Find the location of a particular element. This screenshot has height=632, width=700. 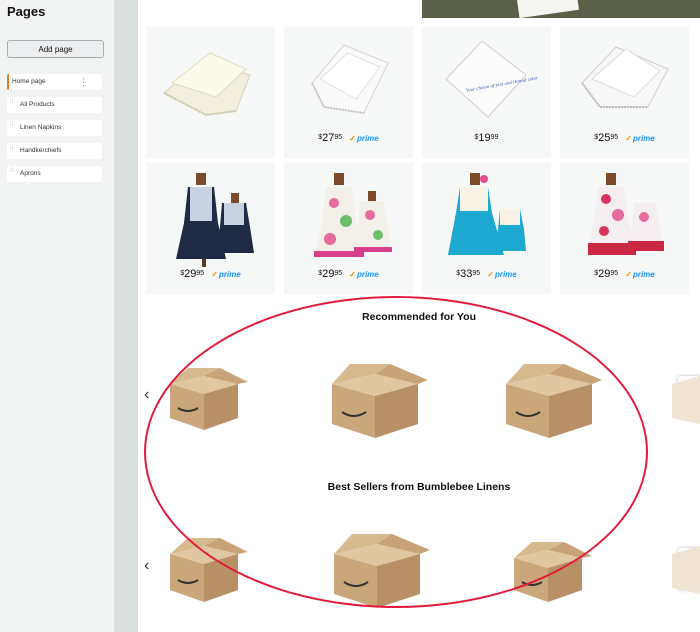

hero-image is located at coordinates (561, 9).